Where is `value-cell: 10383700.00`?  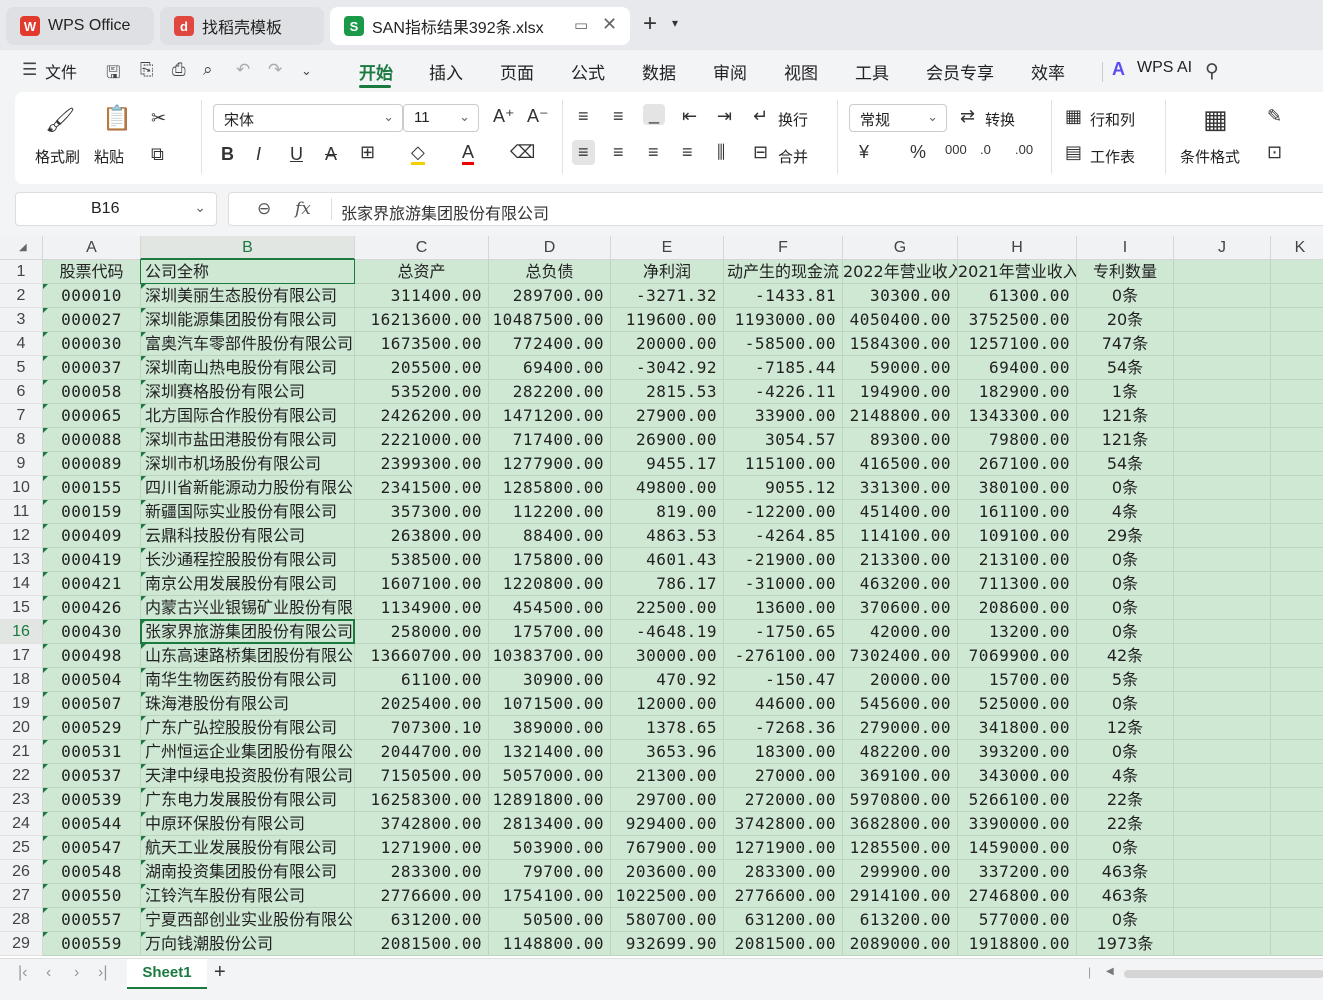
value-cell: 10383700.00 is located at coordinates (550, 656).